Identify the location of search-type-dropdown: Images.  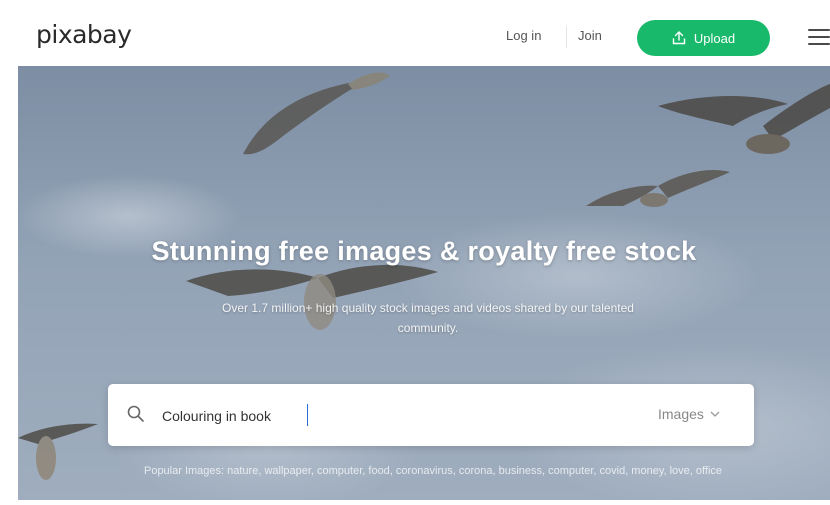
(689, 414).